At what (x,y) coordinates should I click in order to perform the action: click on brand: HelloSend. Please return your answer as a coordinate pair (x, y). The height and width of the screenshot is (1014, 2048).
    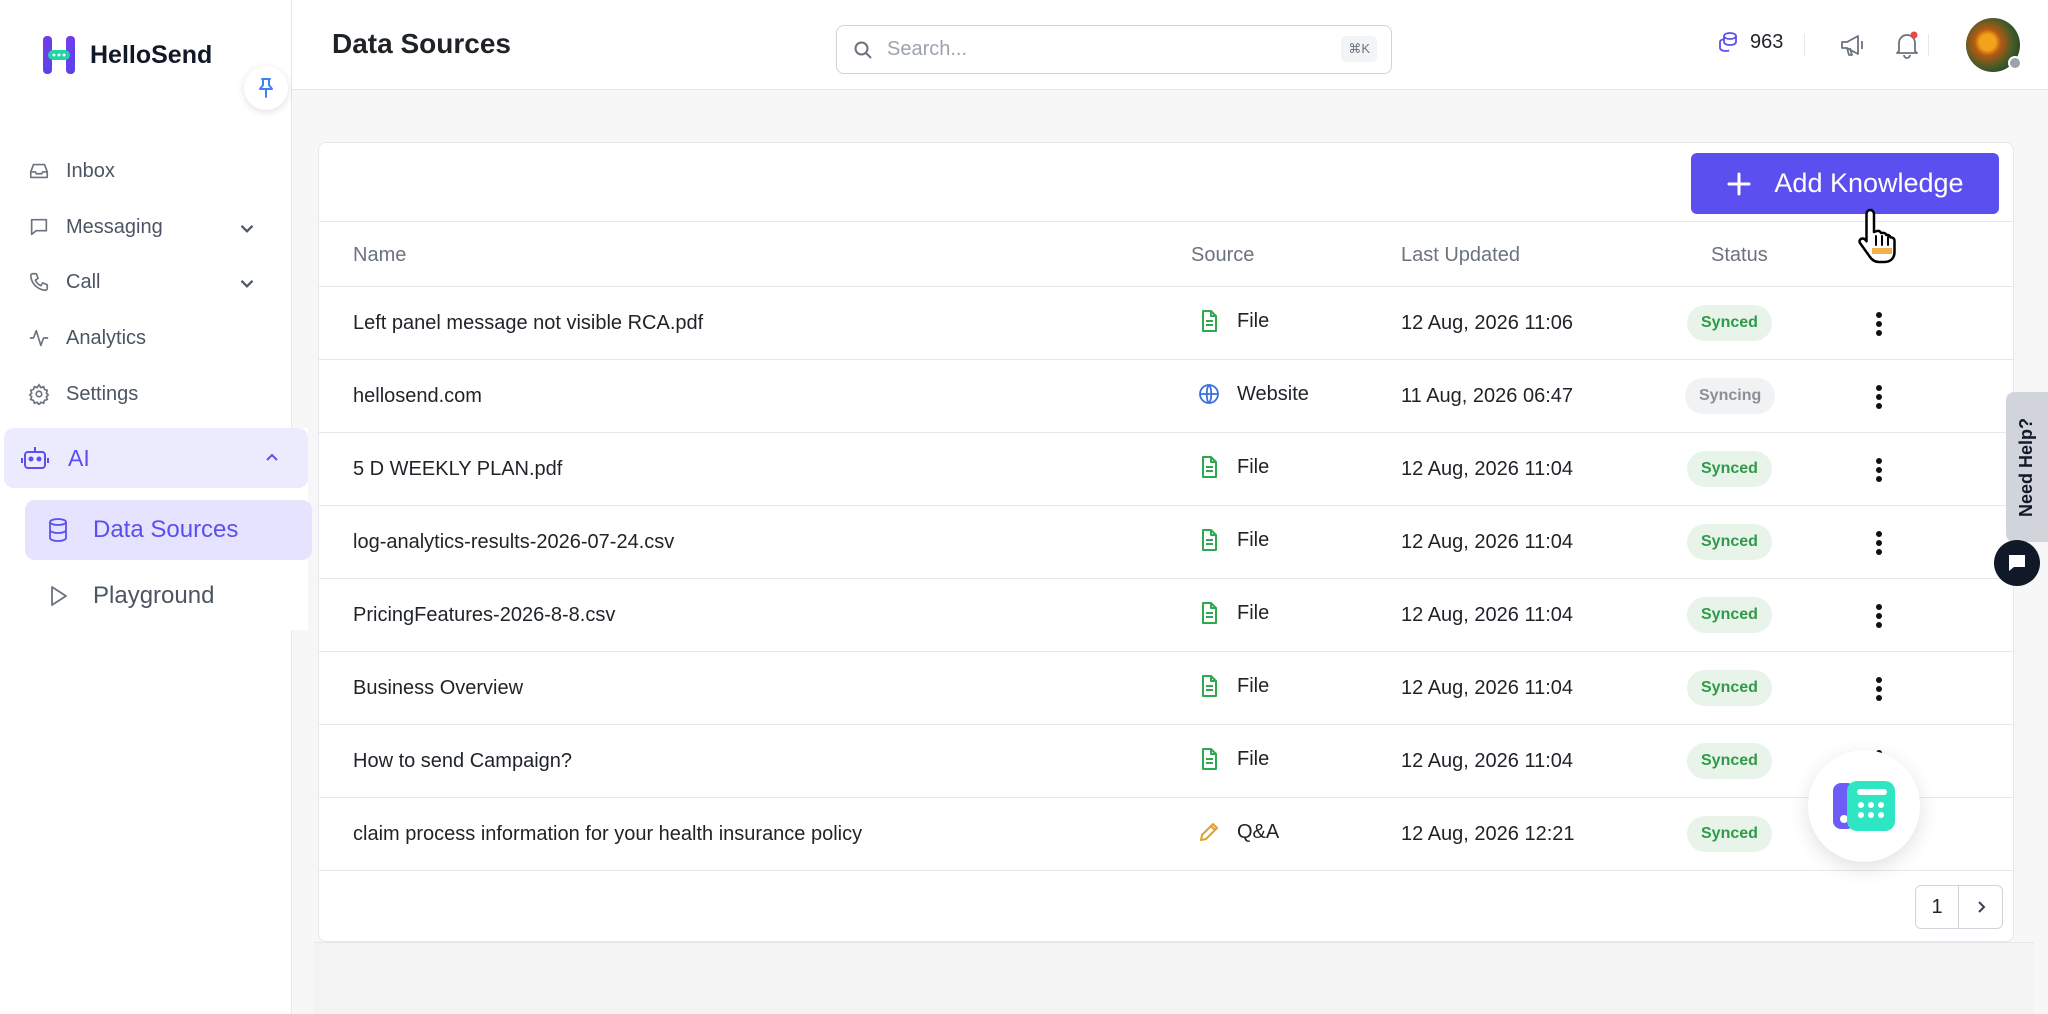
    Looking at the image, I should click on (127, 55).